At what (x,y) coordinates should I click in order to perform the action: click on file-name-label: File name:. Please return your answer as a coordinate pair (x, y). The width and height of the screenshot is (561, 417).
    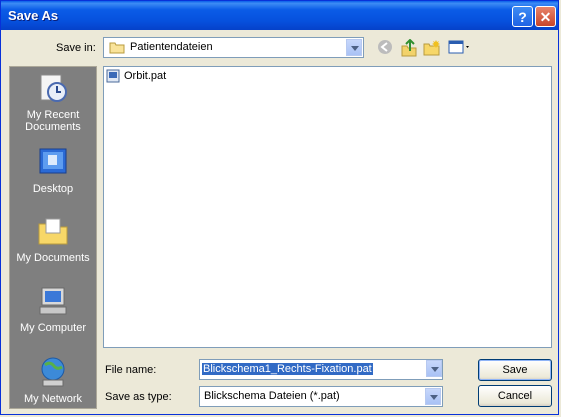
    Looking at the image, I should click on (131, 370).